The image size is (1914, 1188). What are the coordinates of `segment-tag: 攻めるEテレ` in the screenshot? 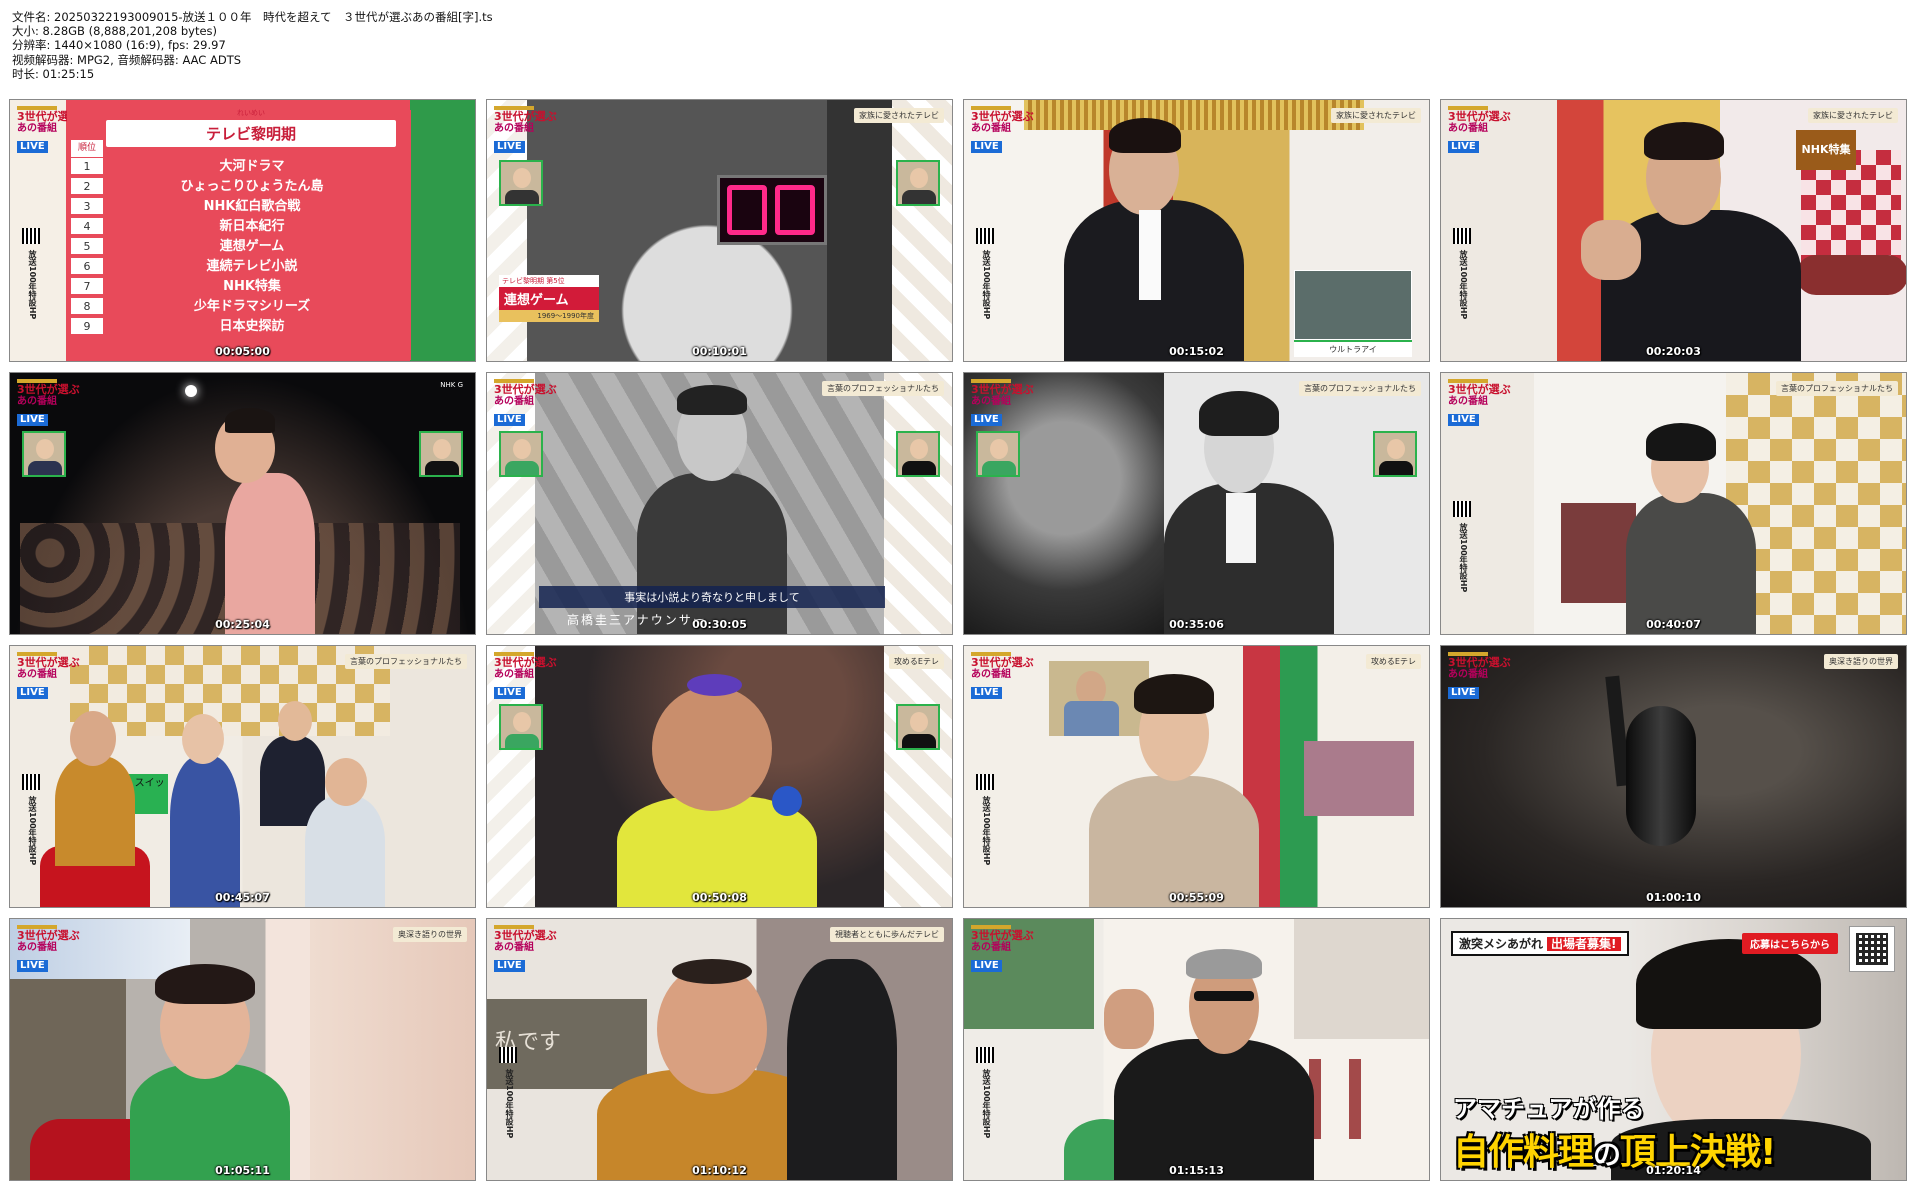 It's located at (916, 661).